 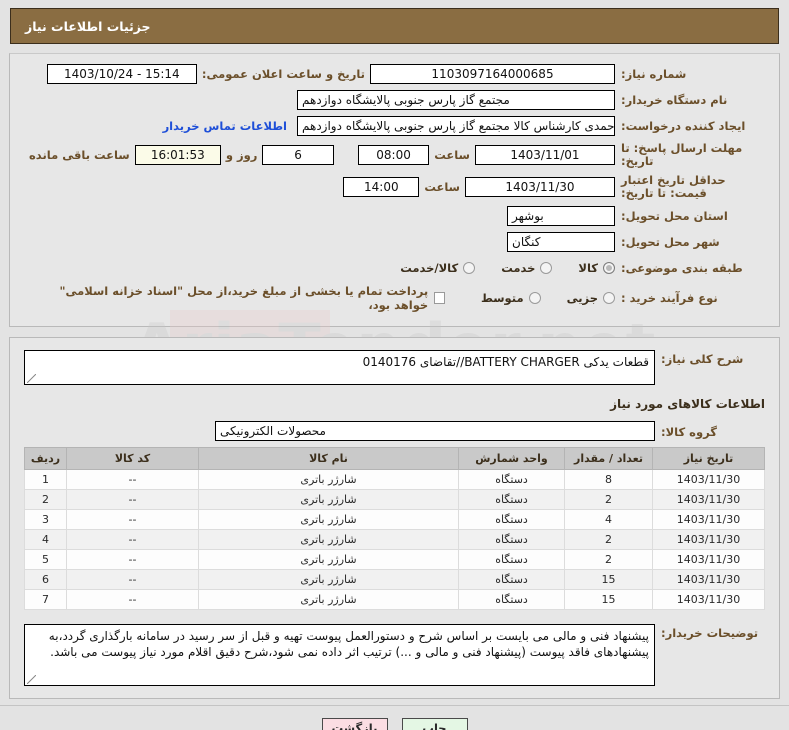 What do you see at coordinates (708, 458) in the screenshot?
I see `column-need-date: تاریخ نیاز` at bounding box center [708, 458].